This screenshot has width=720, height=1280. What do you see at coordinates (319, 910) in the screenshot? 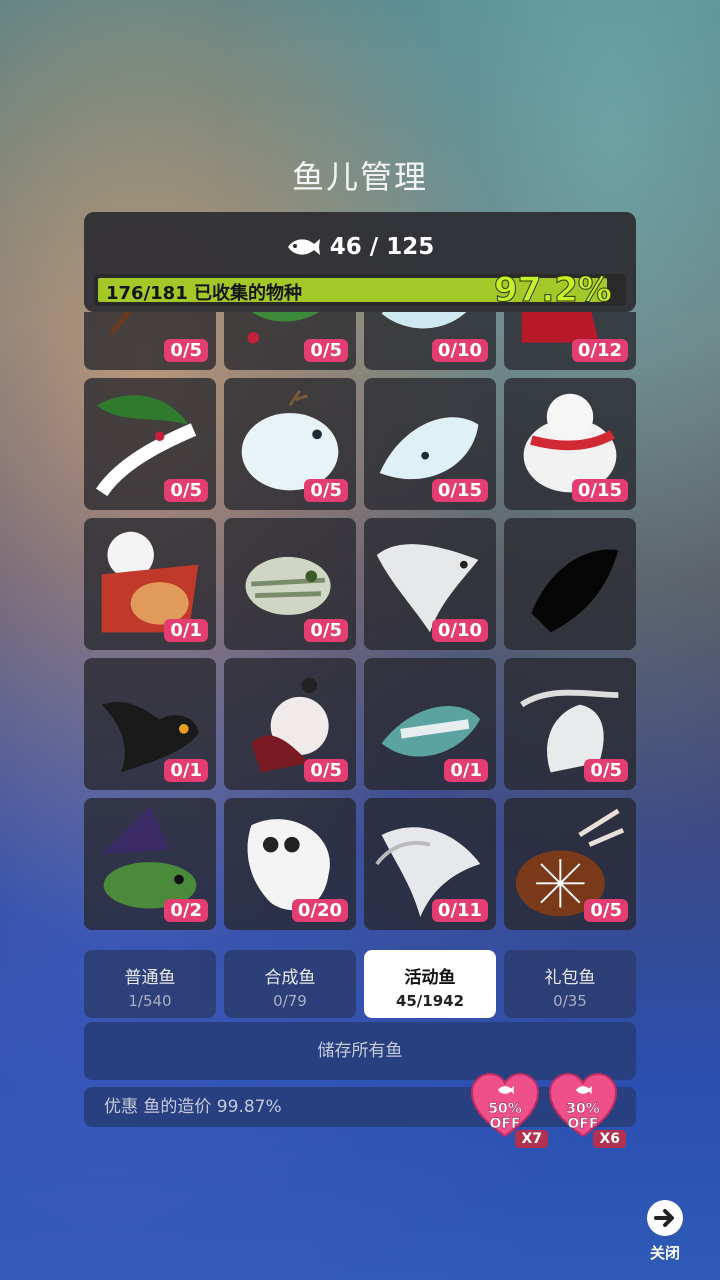
I see `fish-count-badge: 0/20` at bounding box center [319, 910].